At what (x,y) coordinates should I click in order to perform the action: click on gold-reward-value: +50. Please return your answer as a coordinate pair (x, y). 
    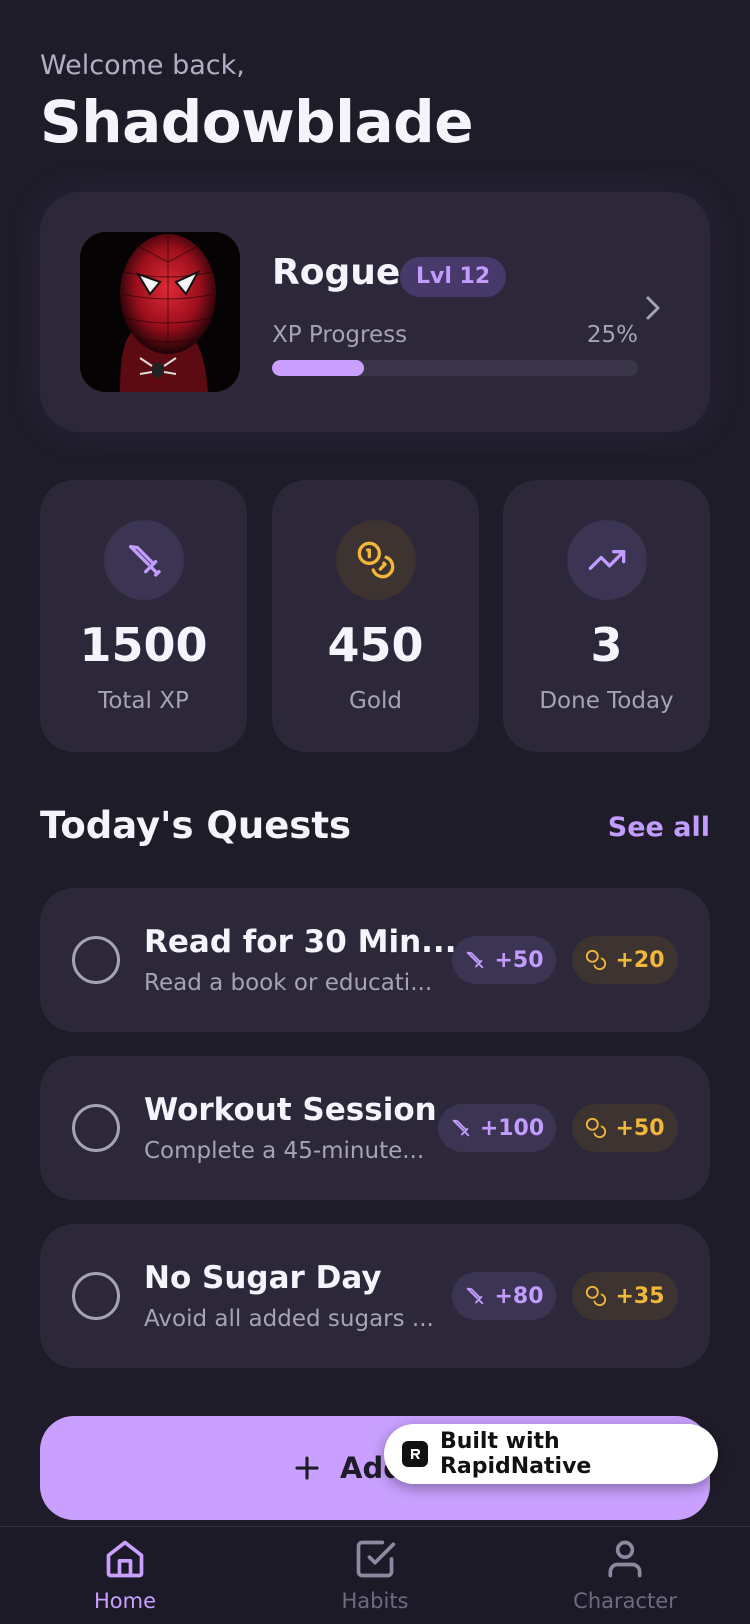
    Looking at the image, I should click on (640, 1128).